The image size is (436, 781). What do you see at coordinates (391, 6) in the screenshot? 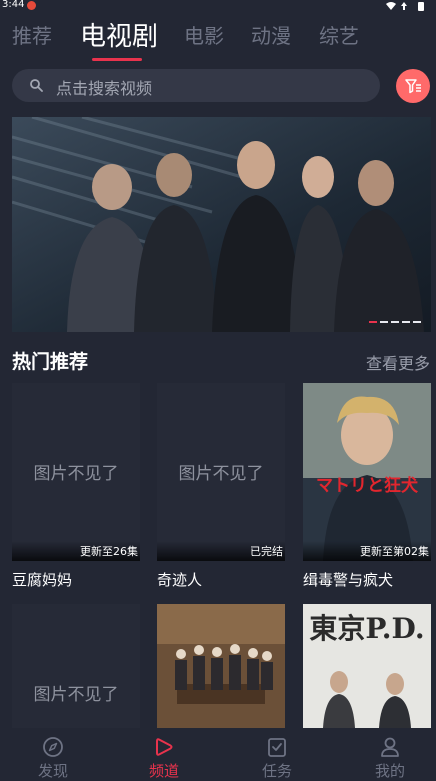
I see `wifi-icon` at bounding box center [391, 6].